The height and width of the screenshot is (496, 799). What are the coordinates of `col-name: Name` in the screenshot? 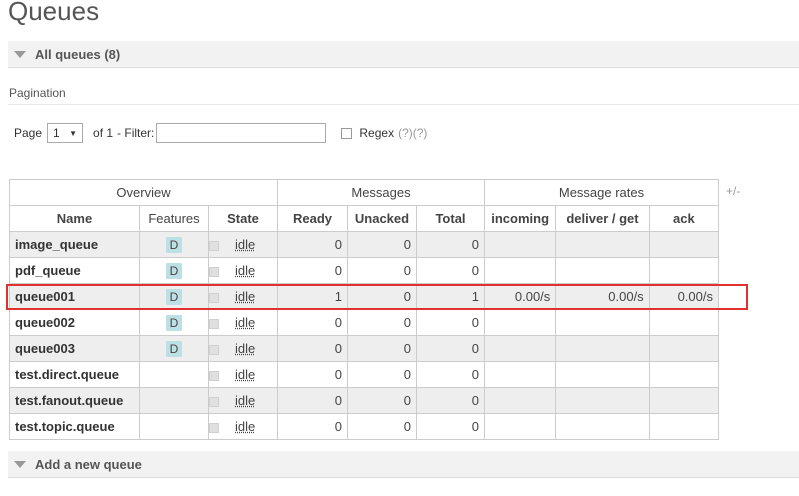 It's located at (74, 218).